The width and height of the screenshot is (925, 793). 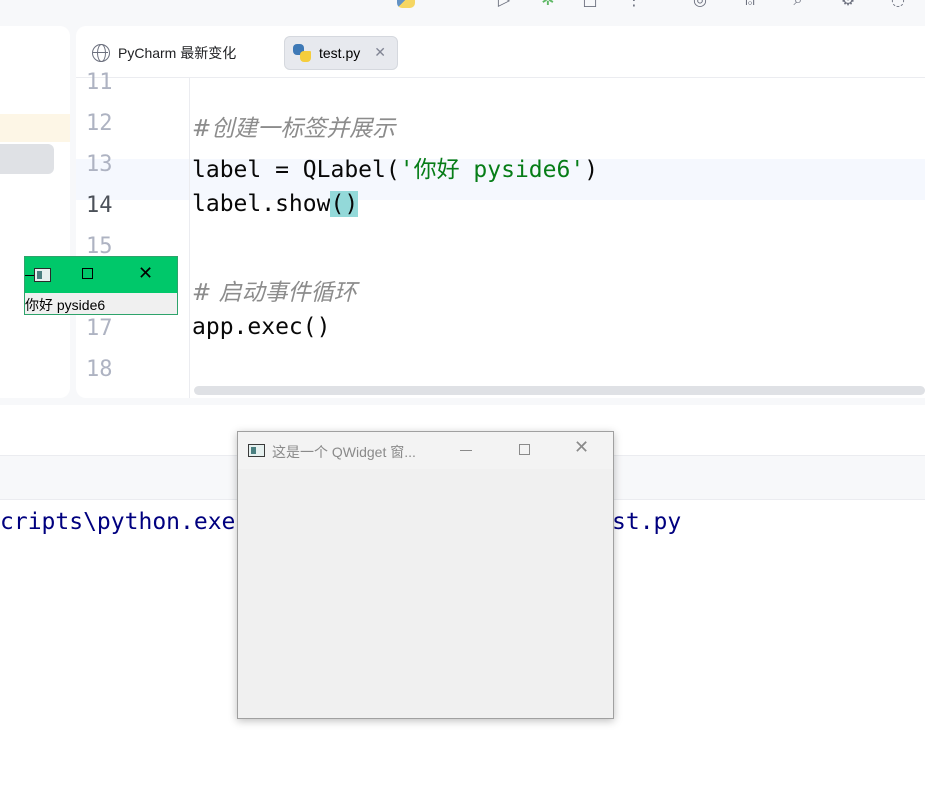 What do you see at coordinates (294, 129) in the screenshot?
I see `code-line-12: #创建一标签并展示` at bounding box center [294, 129].